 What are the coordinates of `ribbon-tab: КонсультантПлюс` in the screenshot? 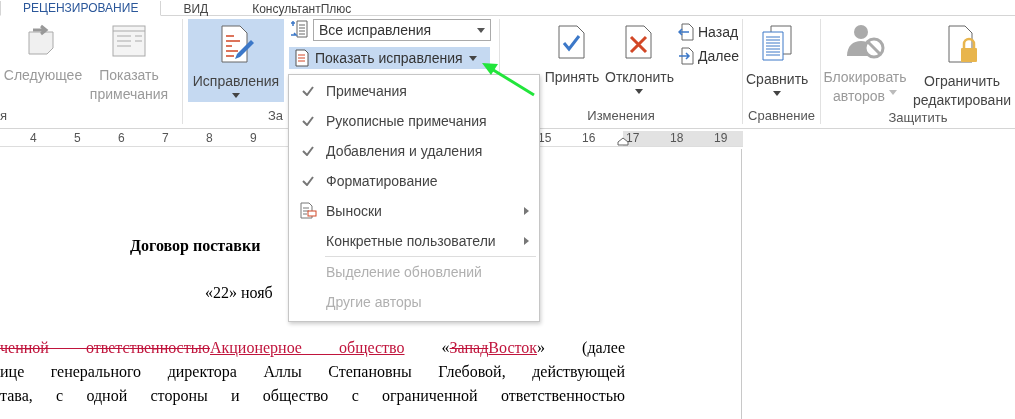 It's located at (302, 9).